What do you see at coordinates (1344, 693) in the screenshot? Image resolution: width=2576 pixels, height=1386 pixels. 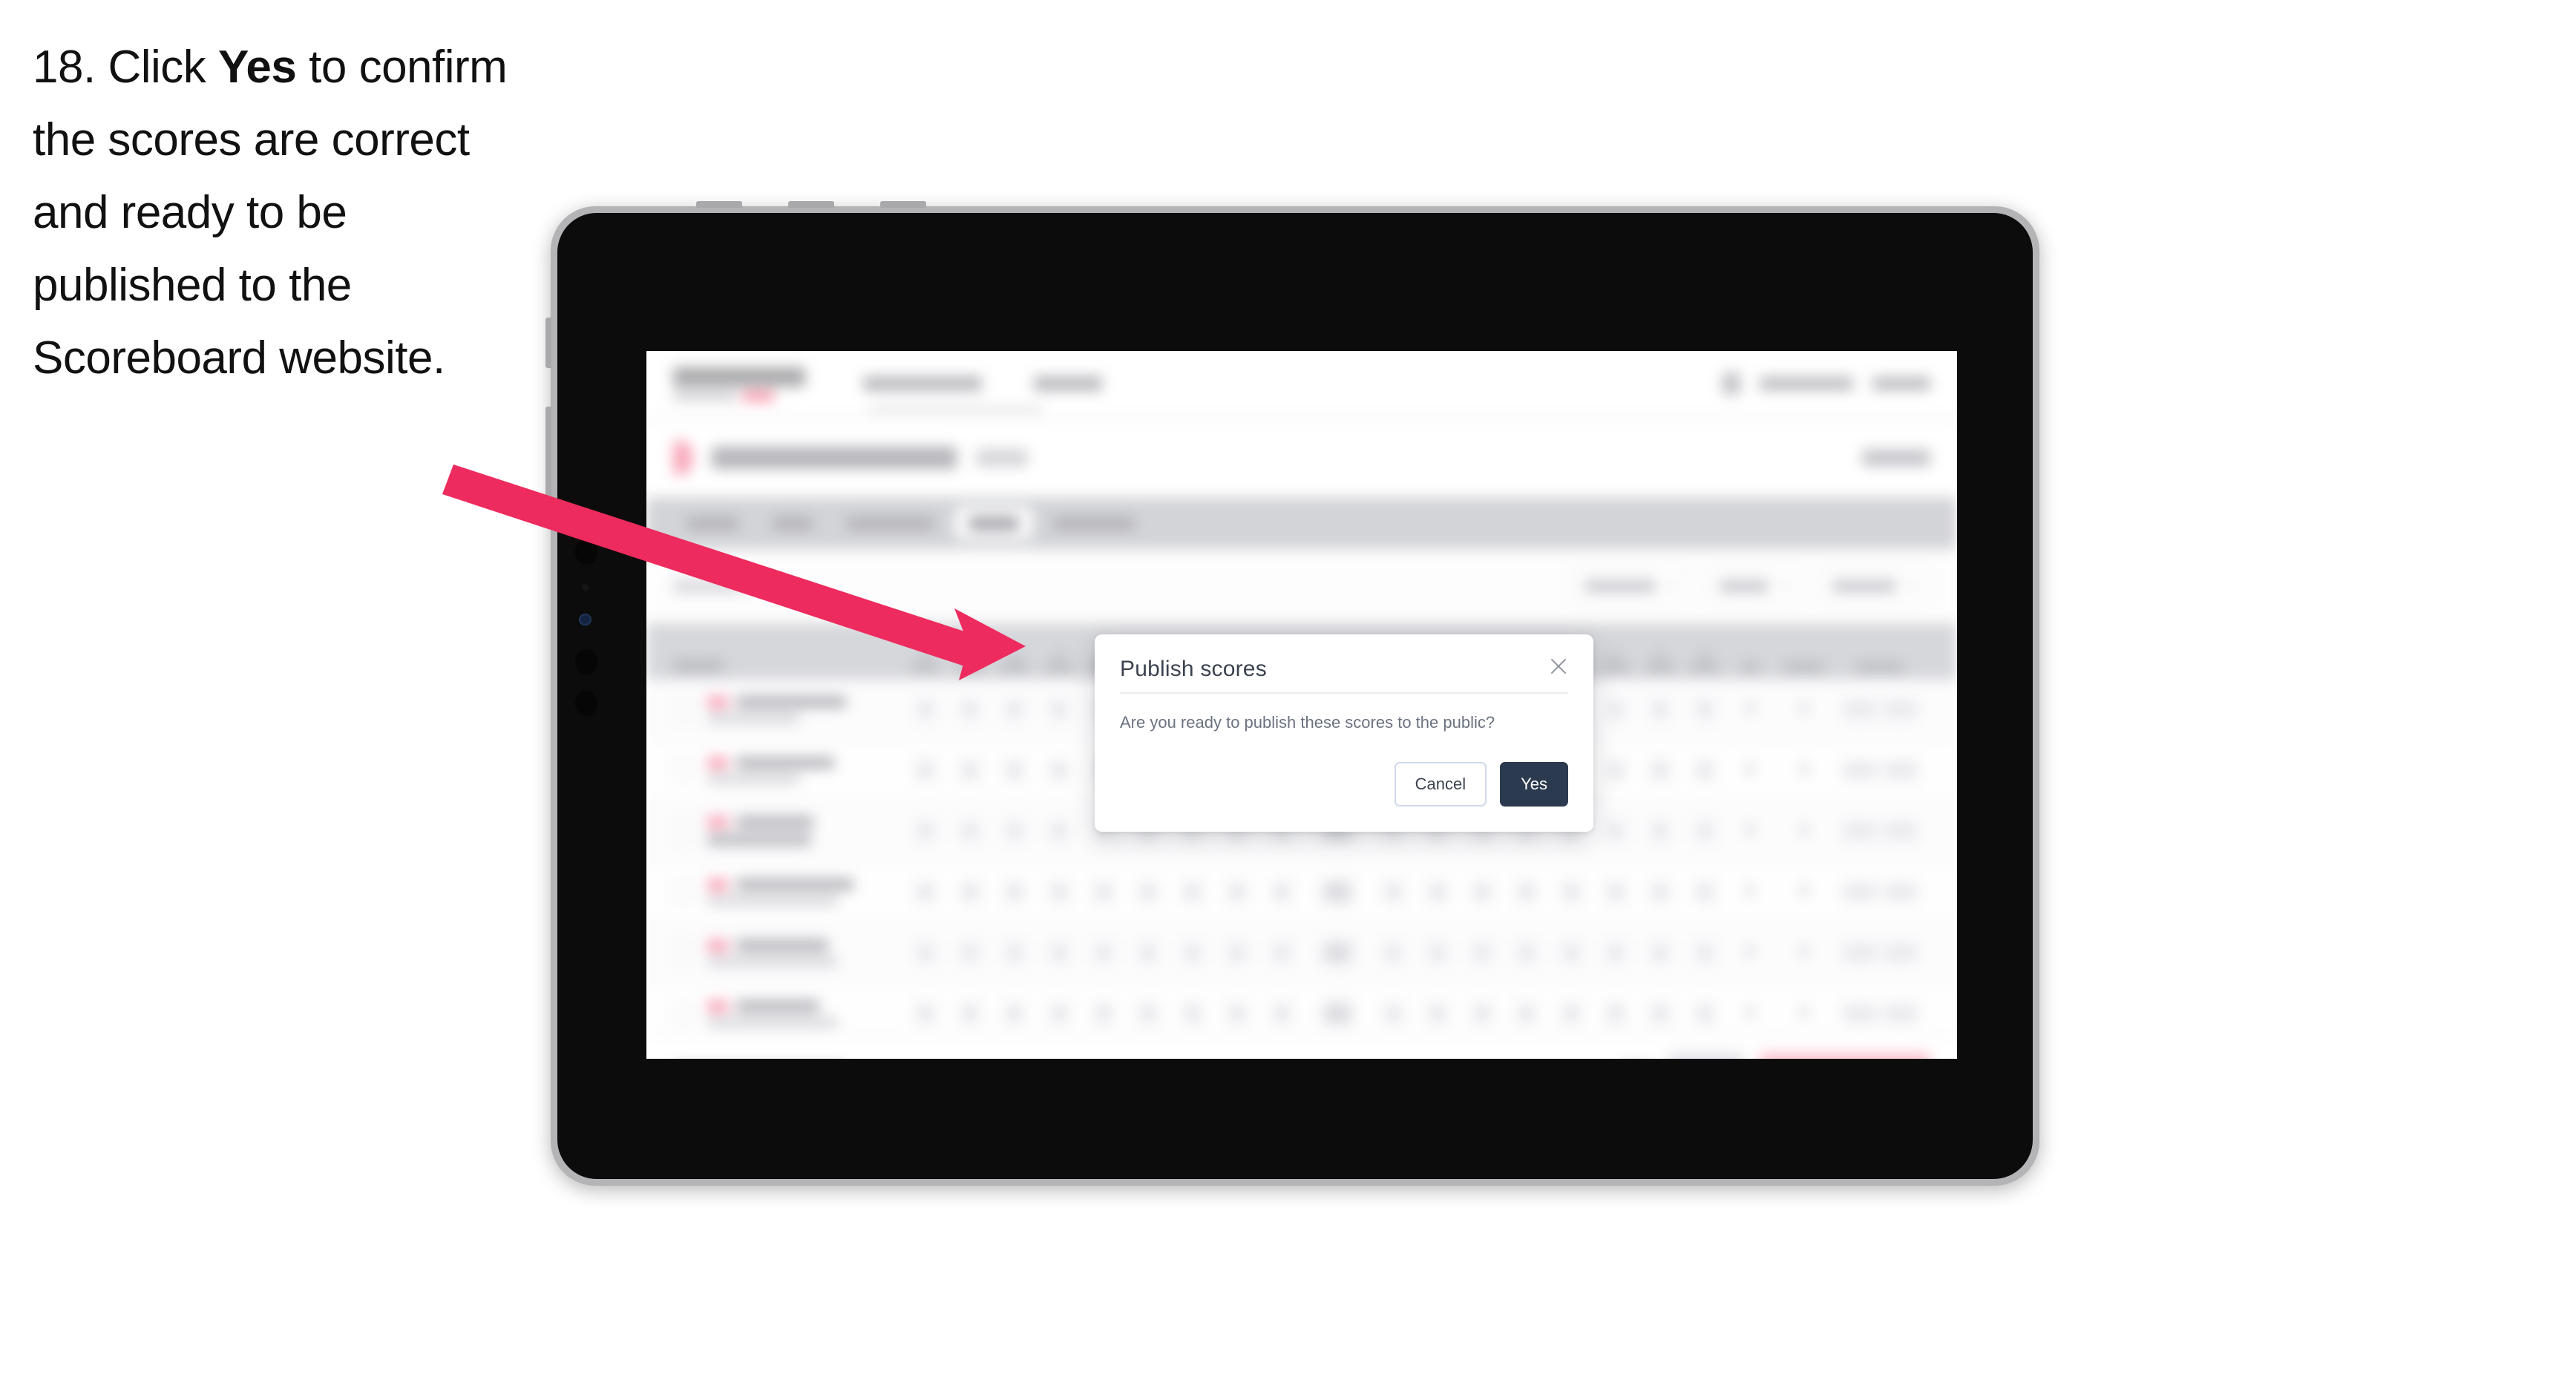 I see `dialog-divider` at bounding box center [1344, 693].